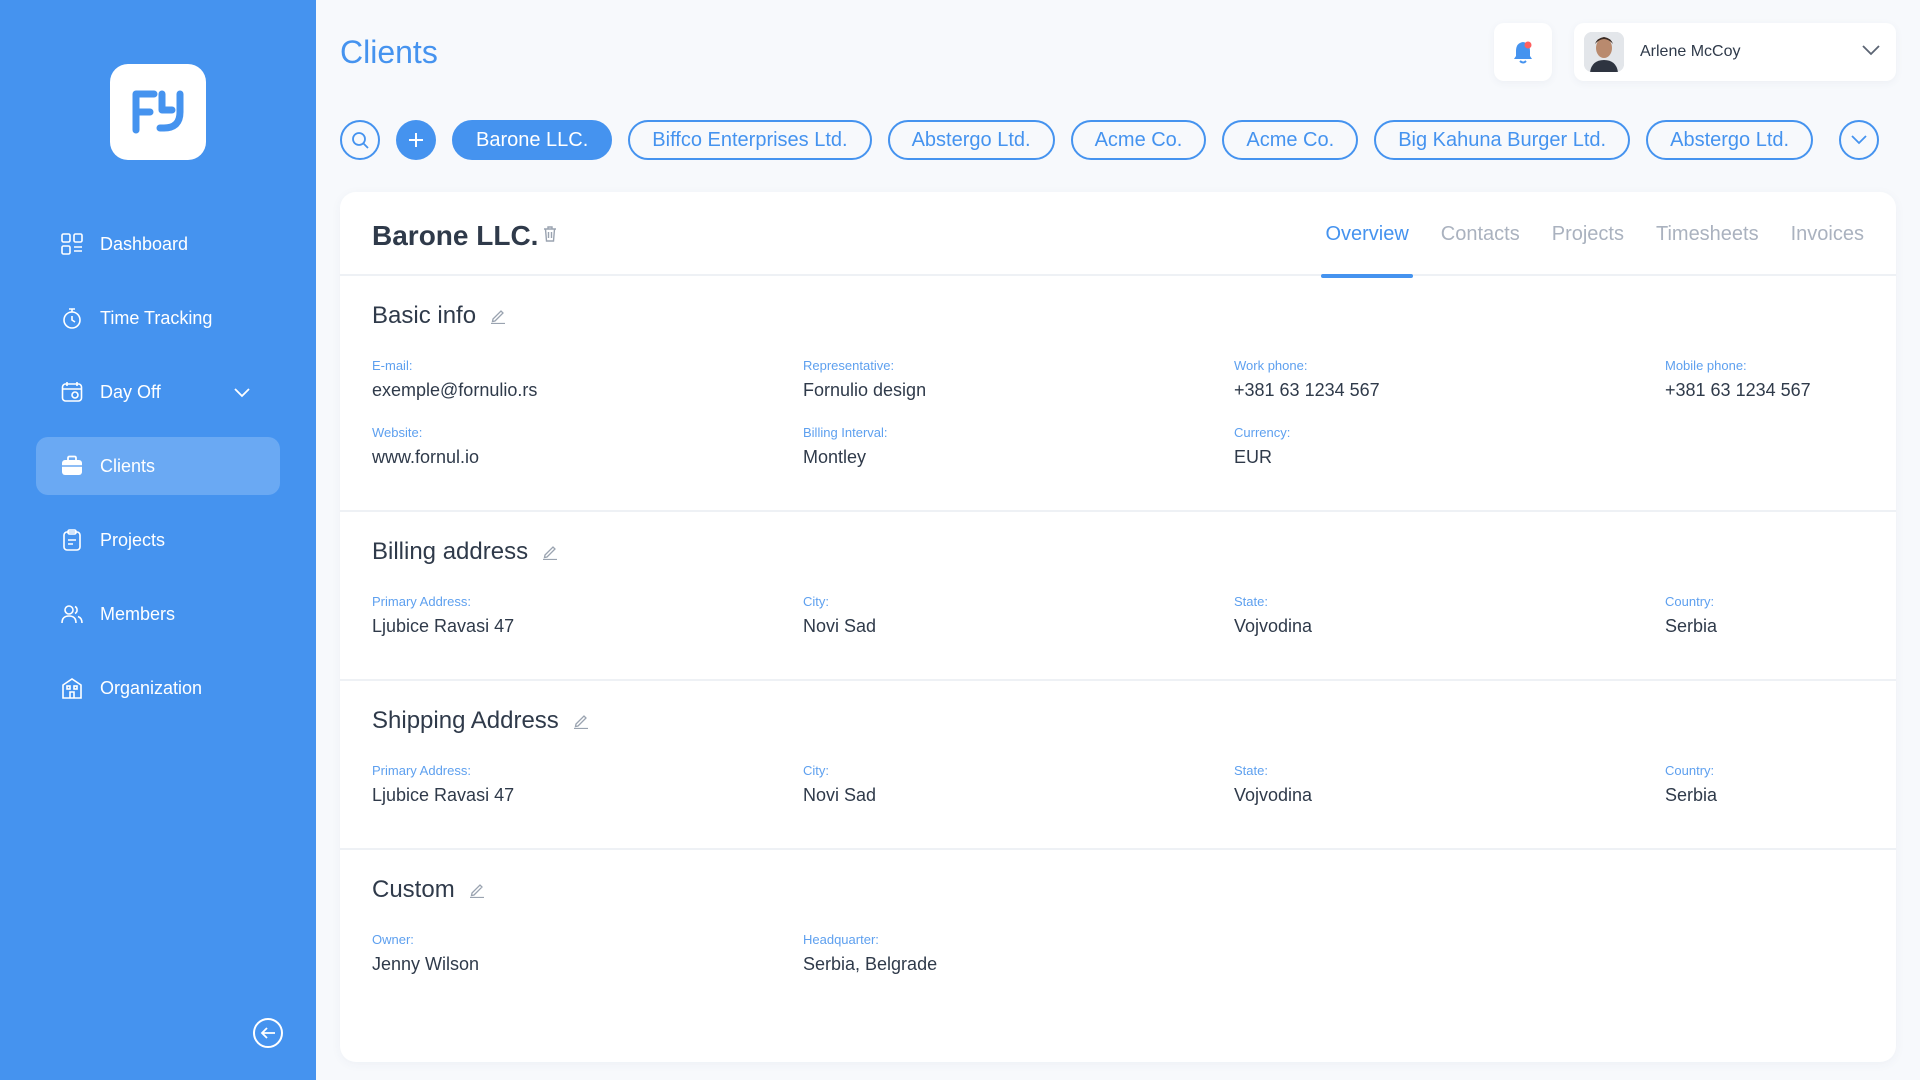  What do you see at coordinates (268, 1033) in the screenshot?
I see `collapse-sidebar-button` at bounding box center [268, 1033].